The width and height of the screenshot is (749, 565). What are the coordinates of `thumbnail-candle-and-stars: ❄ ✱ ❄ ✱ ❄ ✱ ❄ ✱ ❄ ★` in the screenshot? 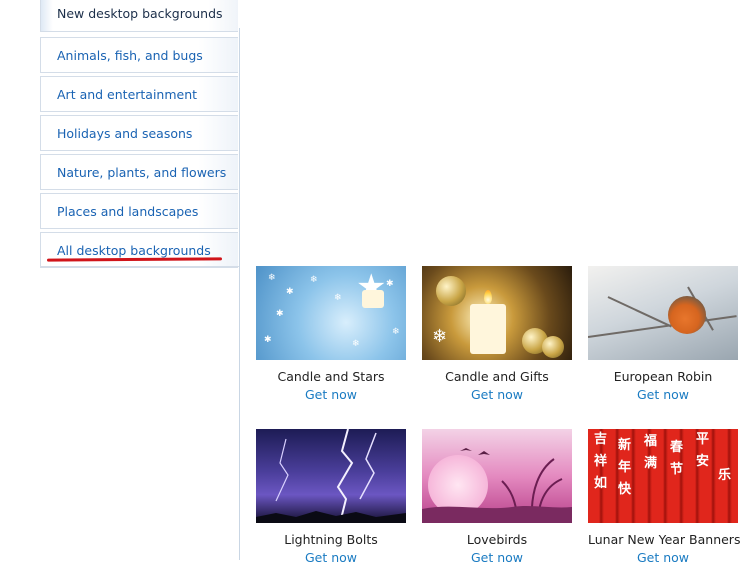 It's located at (331, 313).